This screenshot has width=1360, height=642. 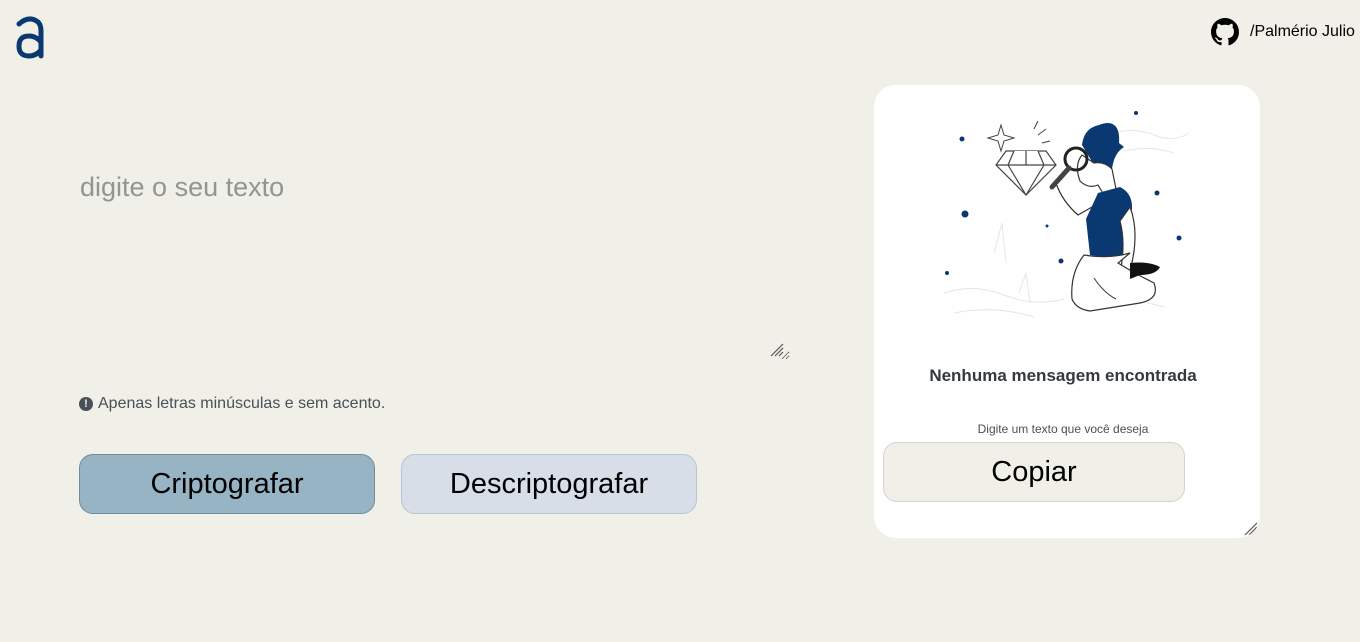 What do you see at coordinates (777, 350) in the screenshot?
I see `resize-grip-icon` at bounding box center [777, 350].